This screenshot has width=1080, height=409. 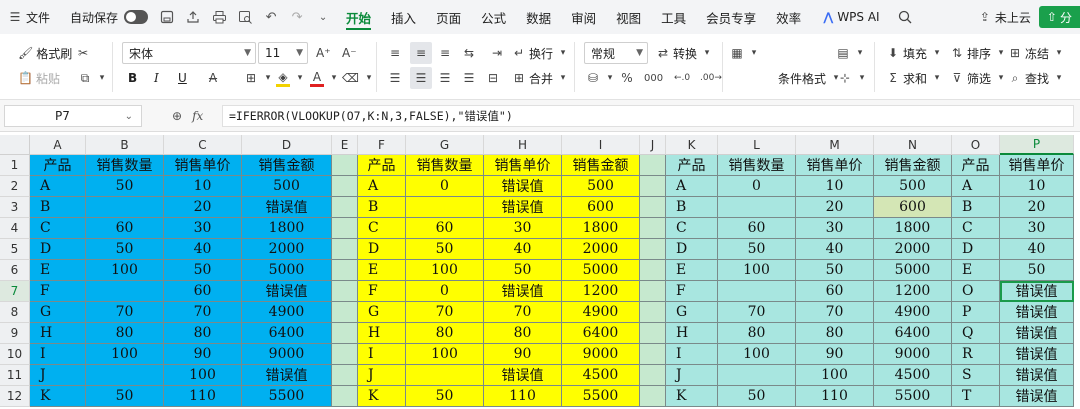 I want to click on column-header-b: B, so click(x=125, y=145).